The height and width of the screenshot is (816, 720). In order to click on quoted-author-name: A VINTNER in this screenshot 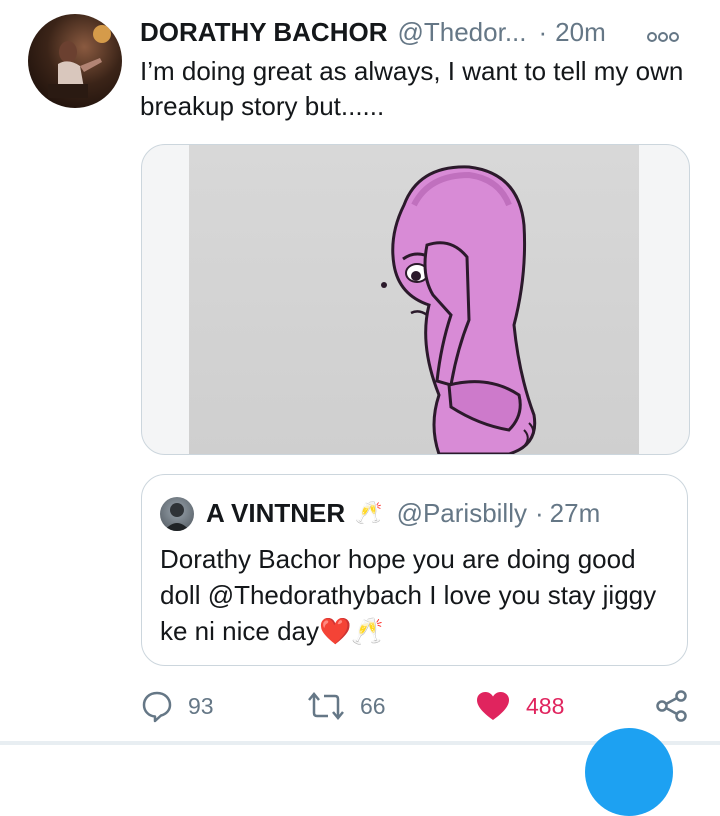, I will do `click(275, 513)`.